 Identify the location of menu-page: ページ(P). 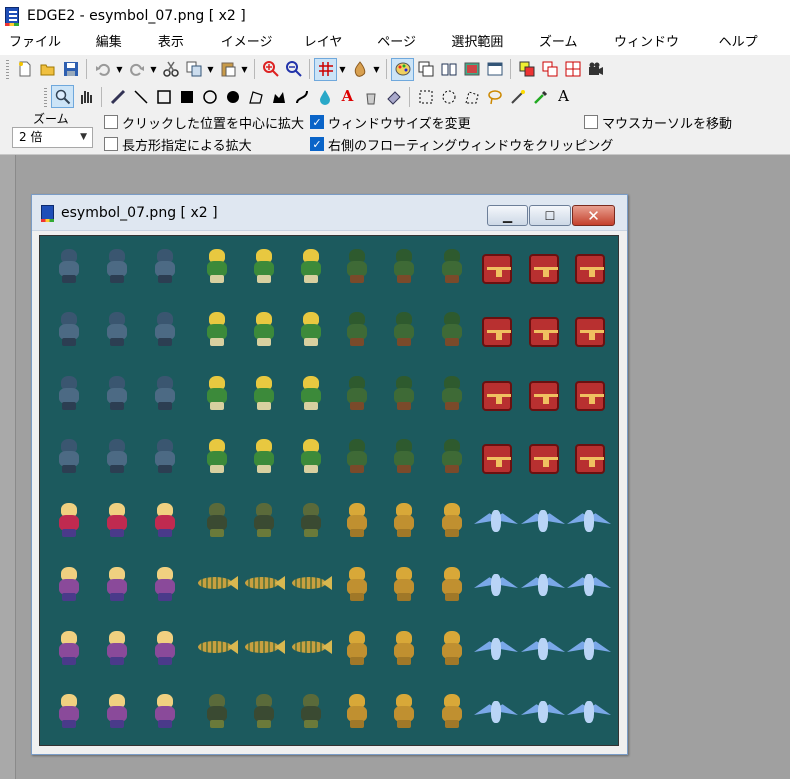
(404, 52).